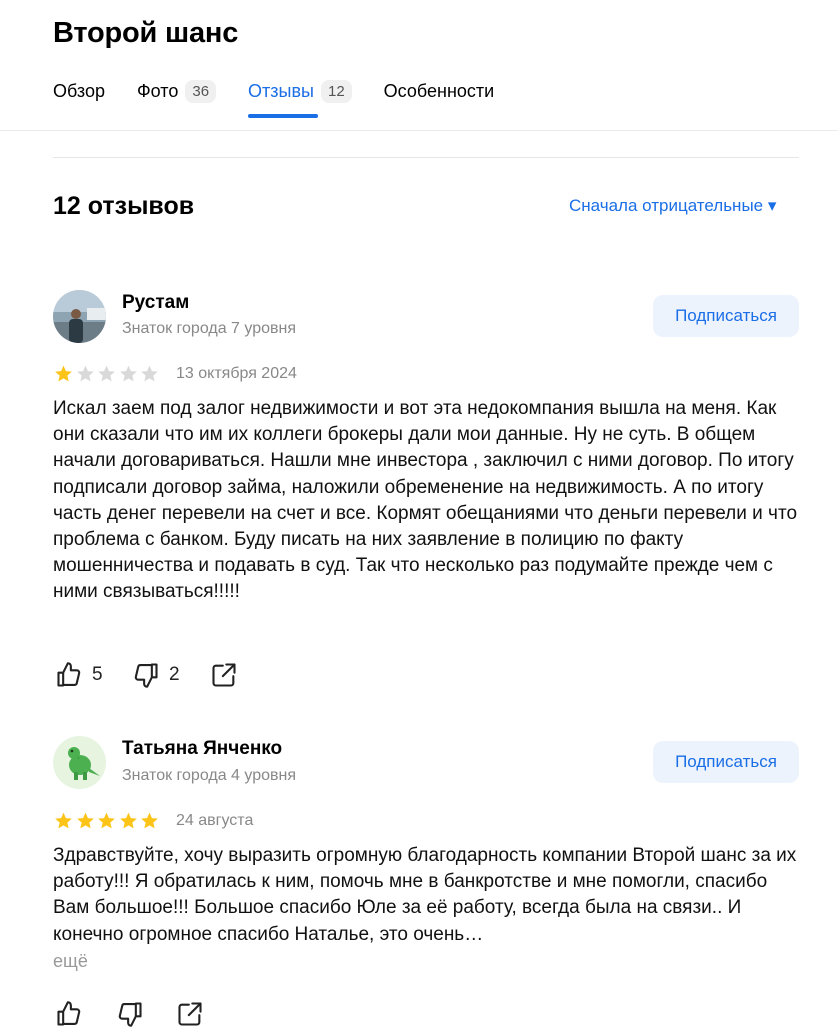 This screenshot has height=1028, width=838. I want to click on tab-overview-label: Обзор, so click(79, 90).